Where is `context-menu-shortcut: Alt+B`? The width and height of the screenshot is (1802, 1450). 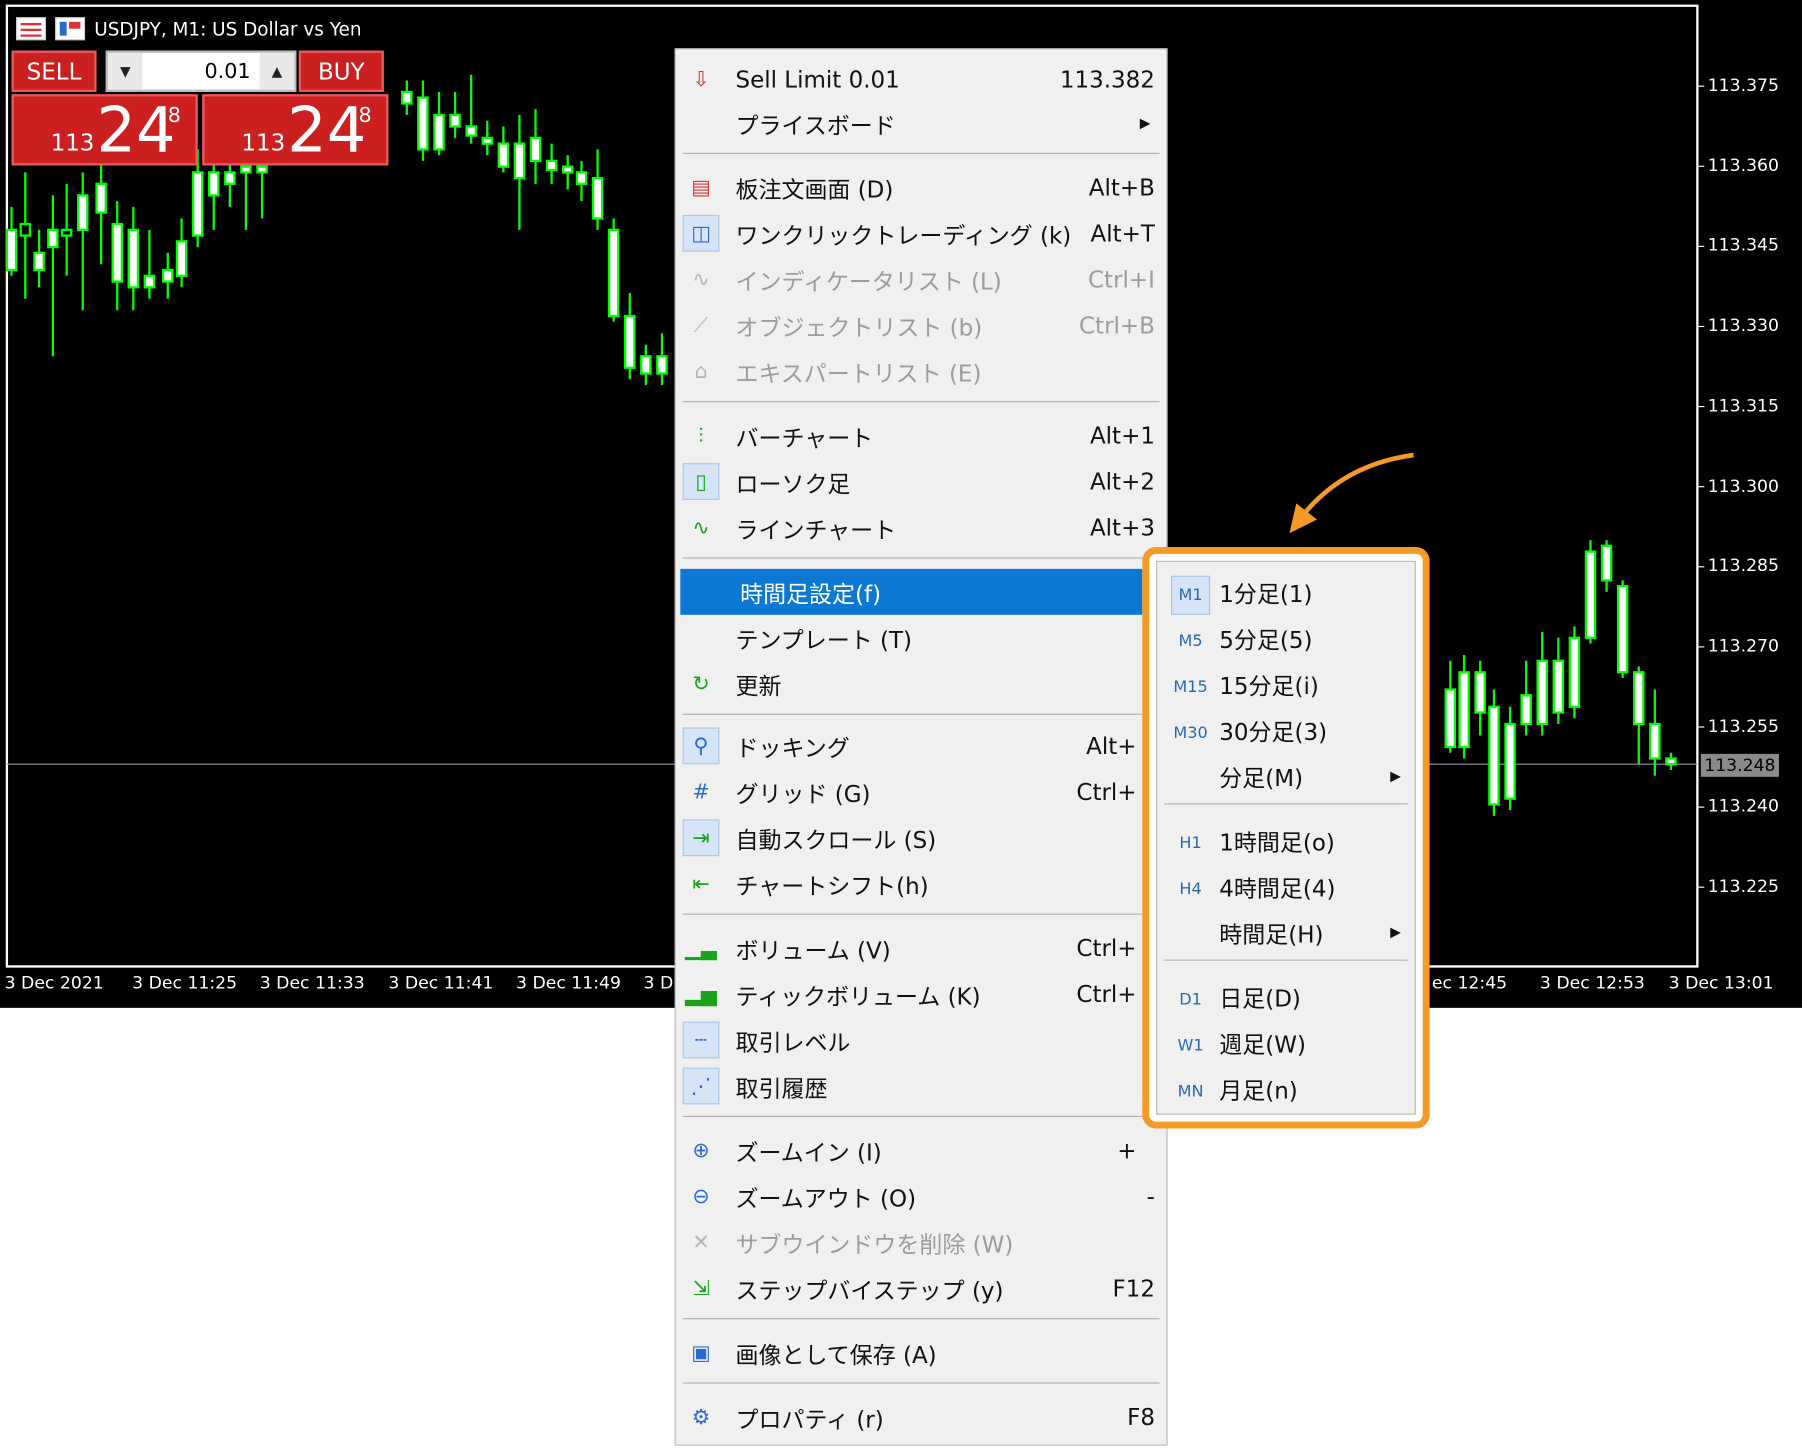
context-menu-shortcut: Alt+B is located at coordinates (1121, 187).